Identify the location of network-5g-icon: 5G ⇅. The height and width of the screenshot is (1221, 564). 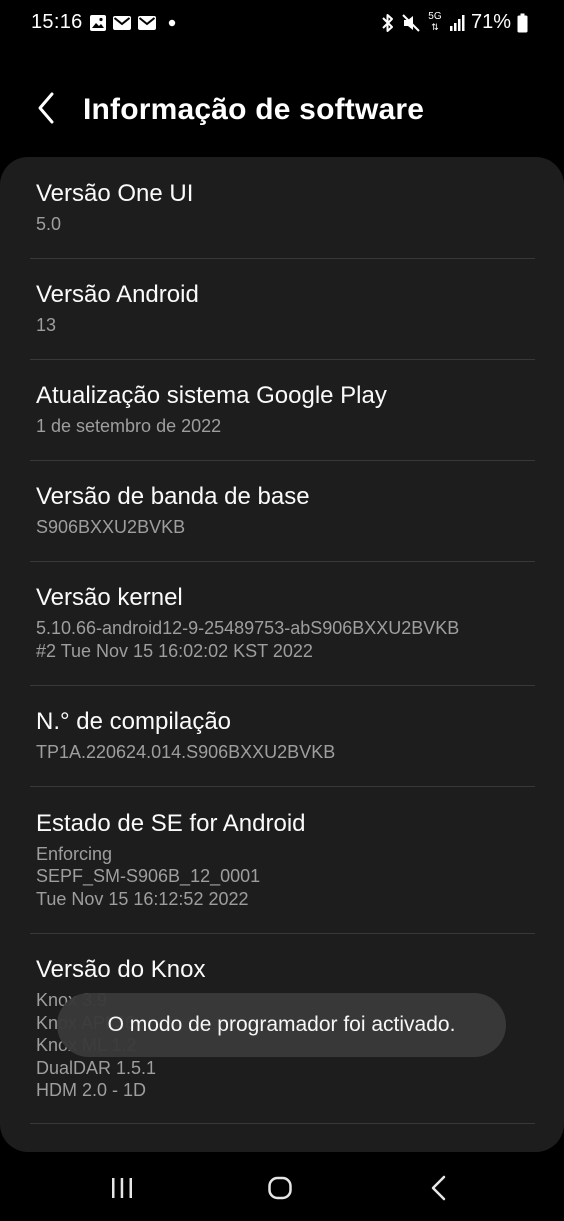
(435, 22).